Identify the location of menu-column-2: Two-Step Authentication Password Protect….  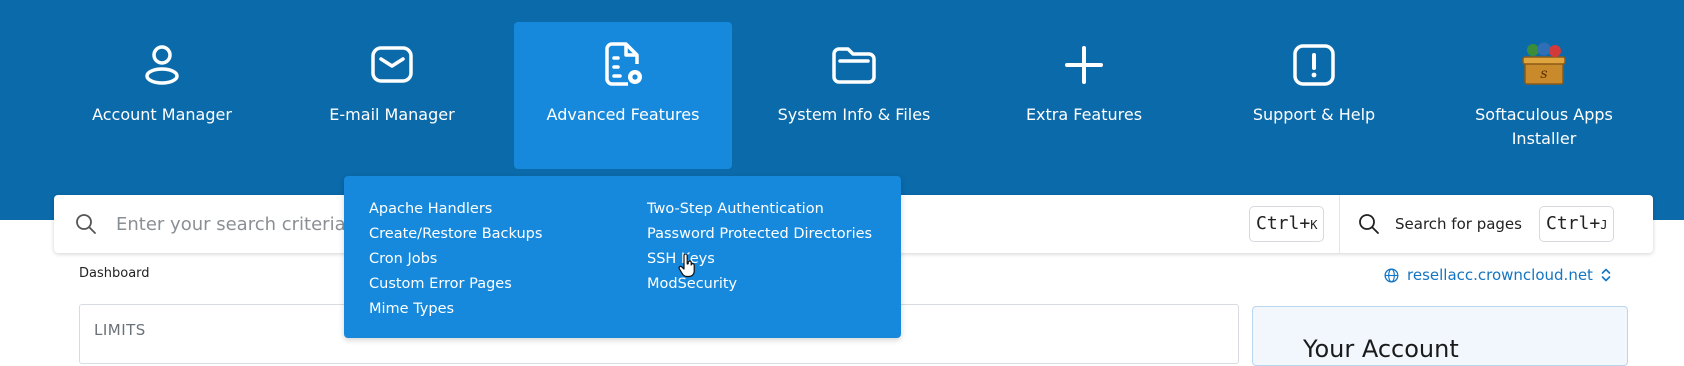
(759, 247).